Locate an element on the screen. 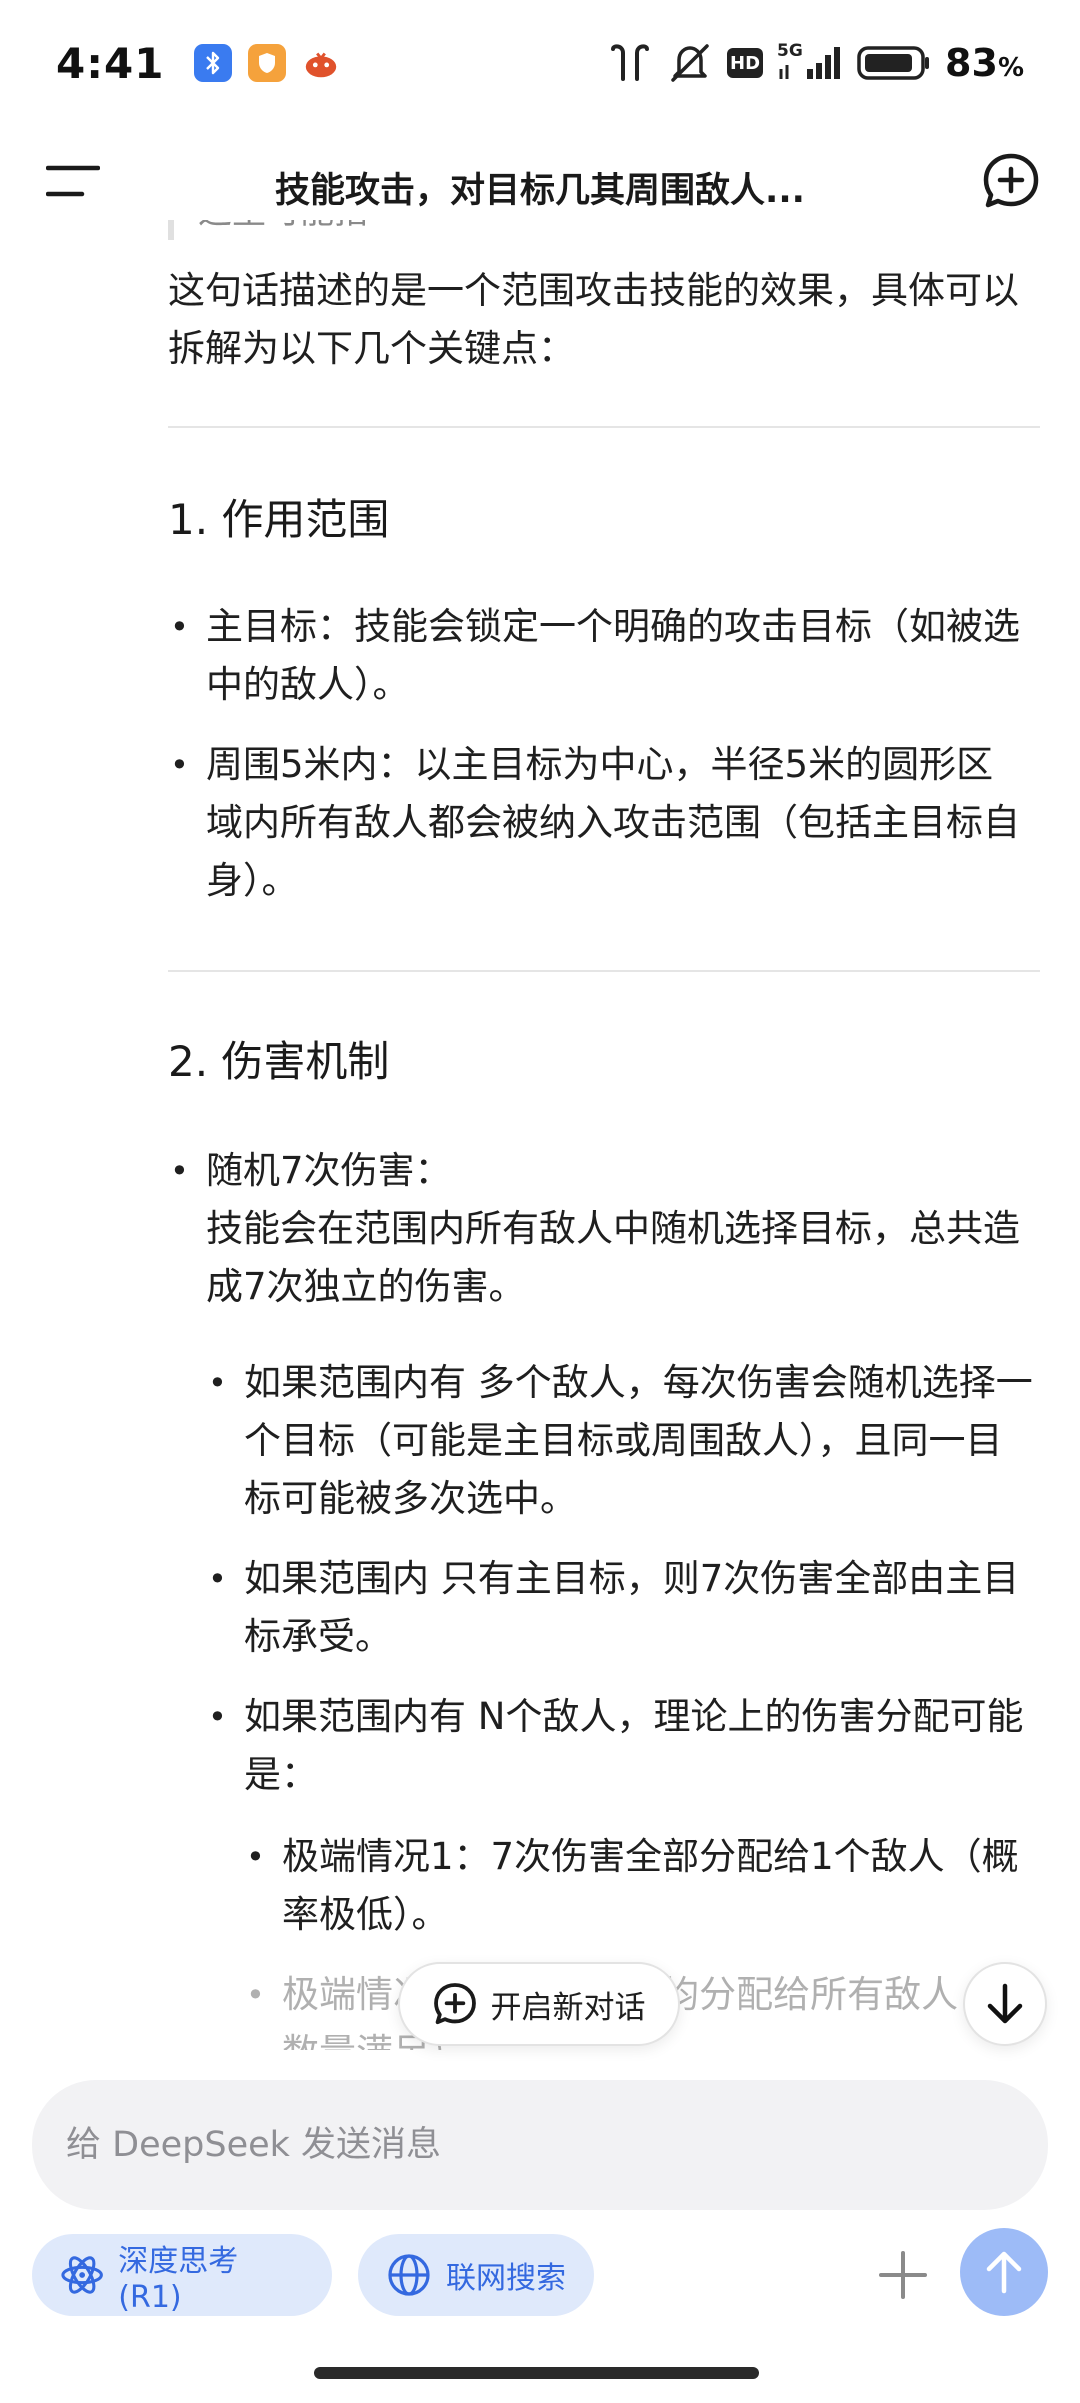  scroll-to-bottom-button is located at coordinates (1005, 2004).